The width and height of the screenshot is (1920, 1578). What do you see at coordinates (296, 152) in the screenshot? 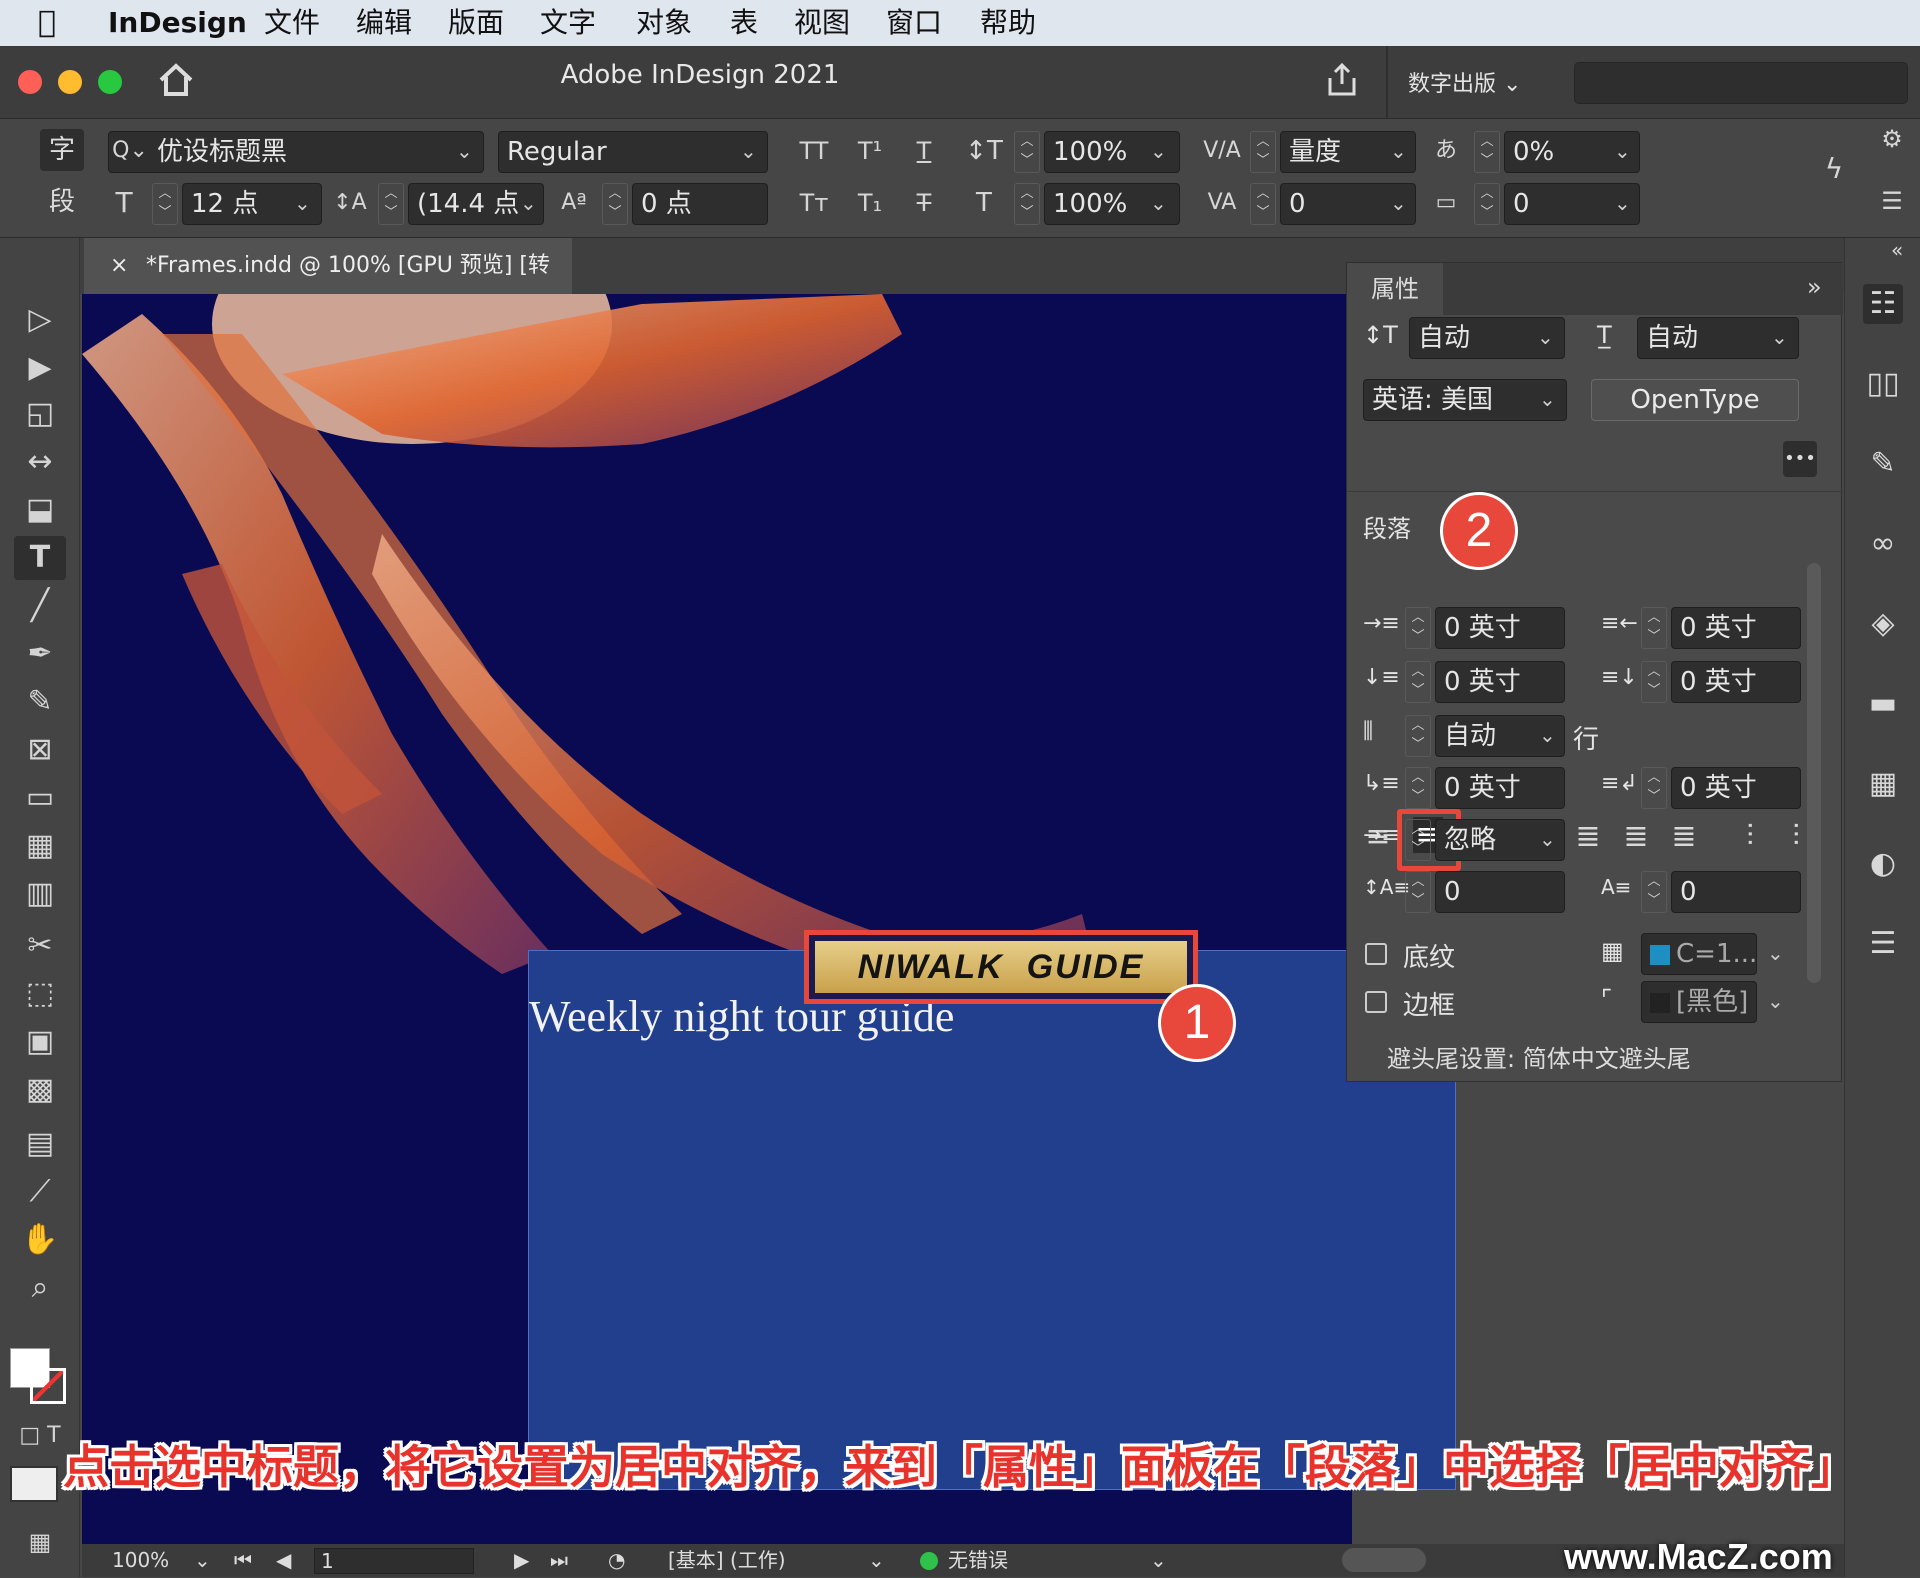
I see `font-family-field: 优设标题黑` at bounding box center [296, 152].